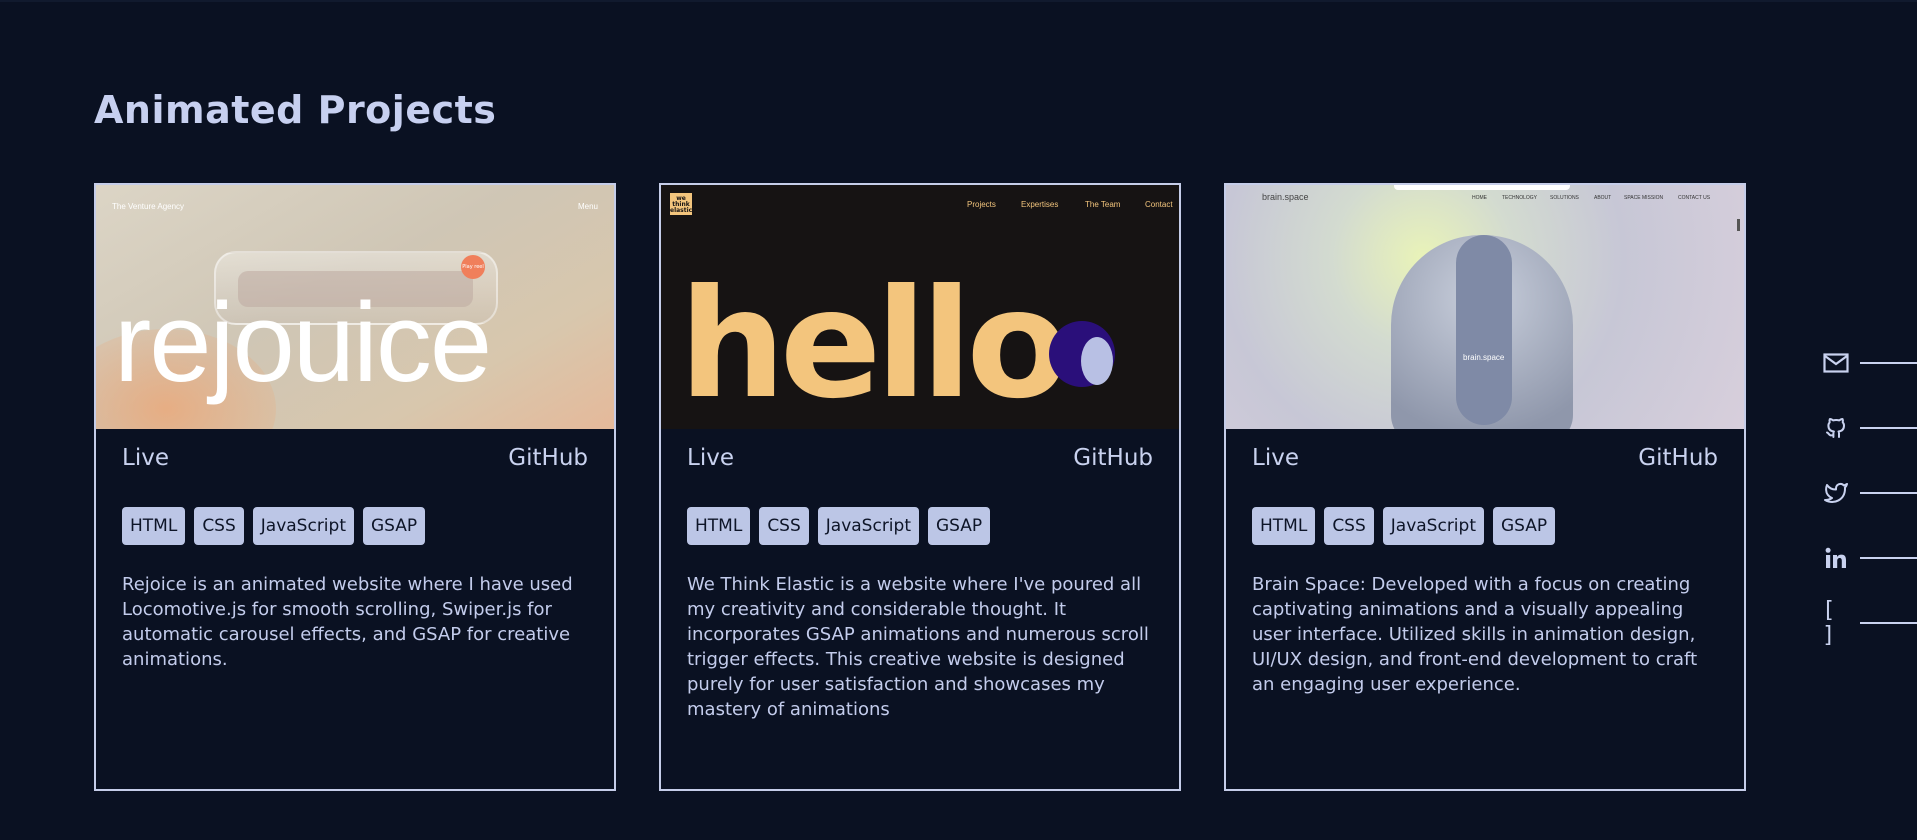 This screenshot has height=840, width=1917. Describe the element at coordinates (1738, 225) in the screenshot. I see `thumb-scrollbar` at that location.